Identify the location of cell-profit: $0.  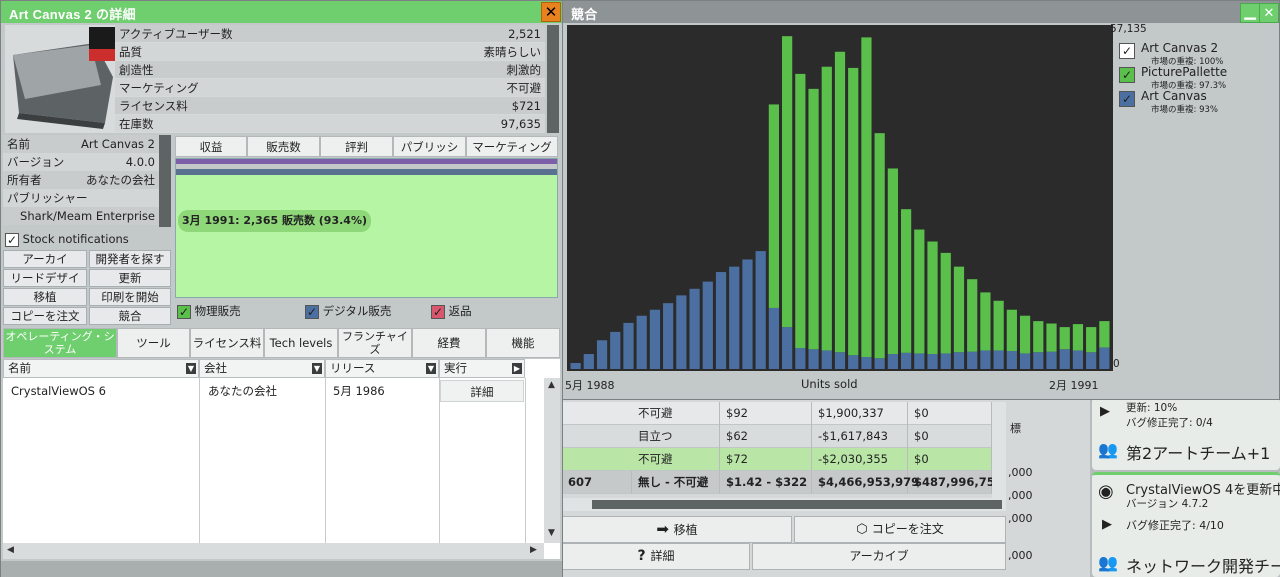
(950, 459).